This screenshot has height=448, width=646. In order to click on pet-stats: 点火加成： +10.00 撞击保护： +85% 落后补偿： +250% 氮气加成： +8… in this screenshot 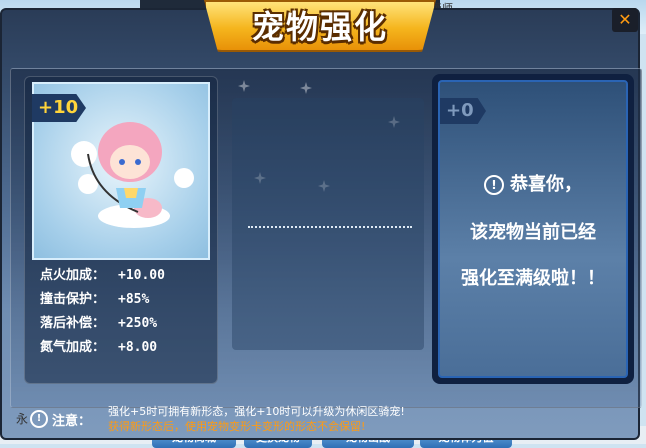, I will do `click(102, 312)`.